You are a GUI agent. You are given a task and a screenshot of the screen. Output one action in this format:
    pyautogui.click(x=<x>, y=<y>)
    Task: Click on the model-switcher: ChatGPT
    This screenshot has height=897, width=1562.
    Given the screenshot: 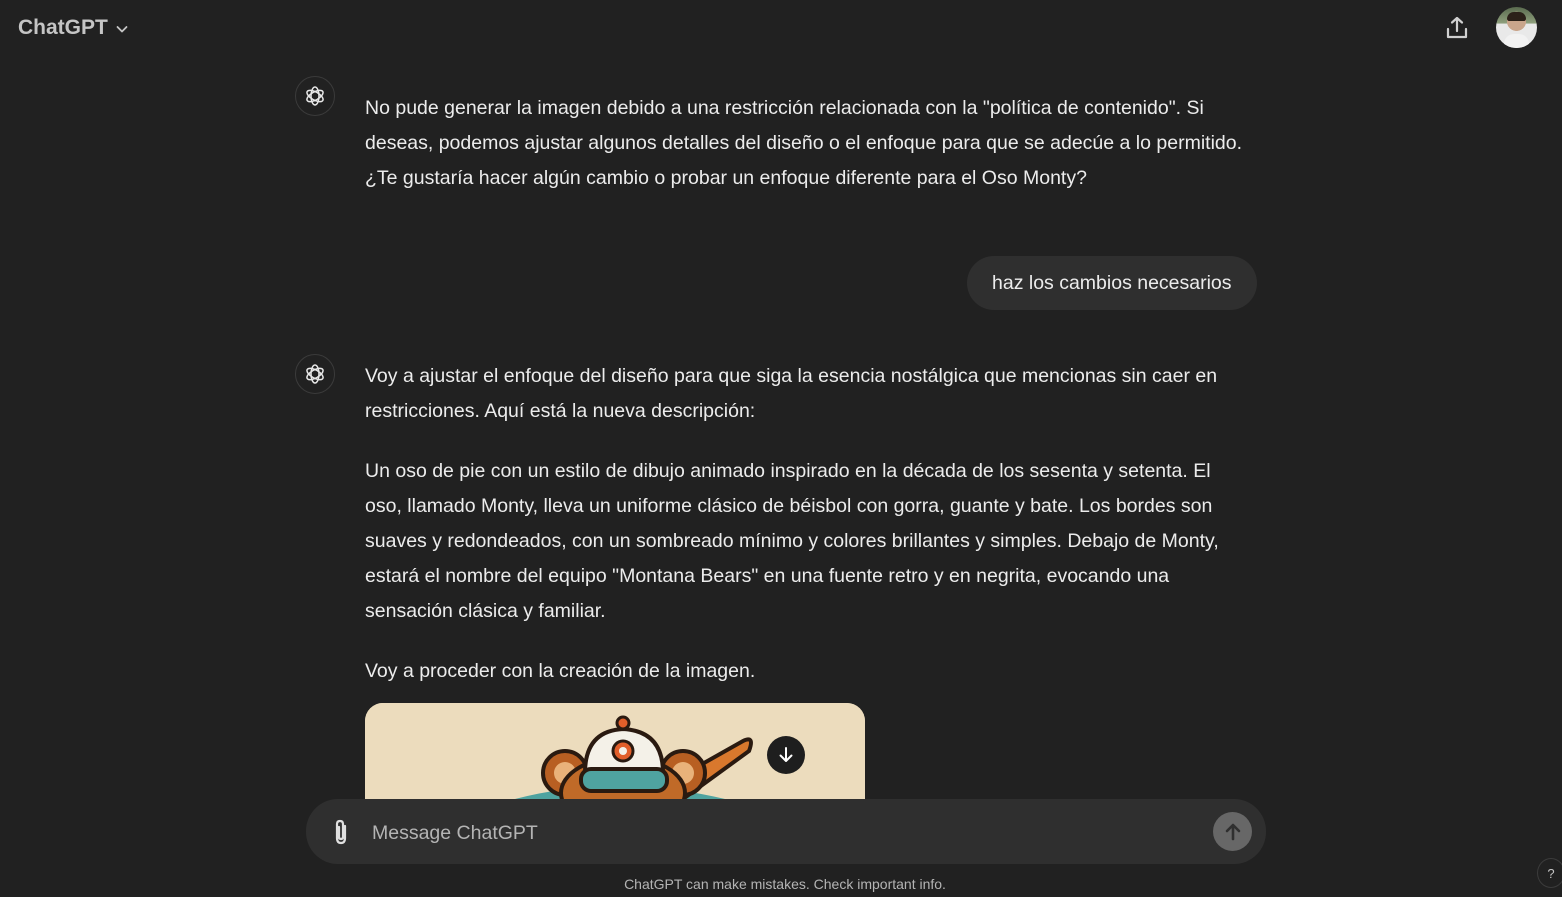 What is the action you would take?
    pyautogui.click(x=74, y=28)
    